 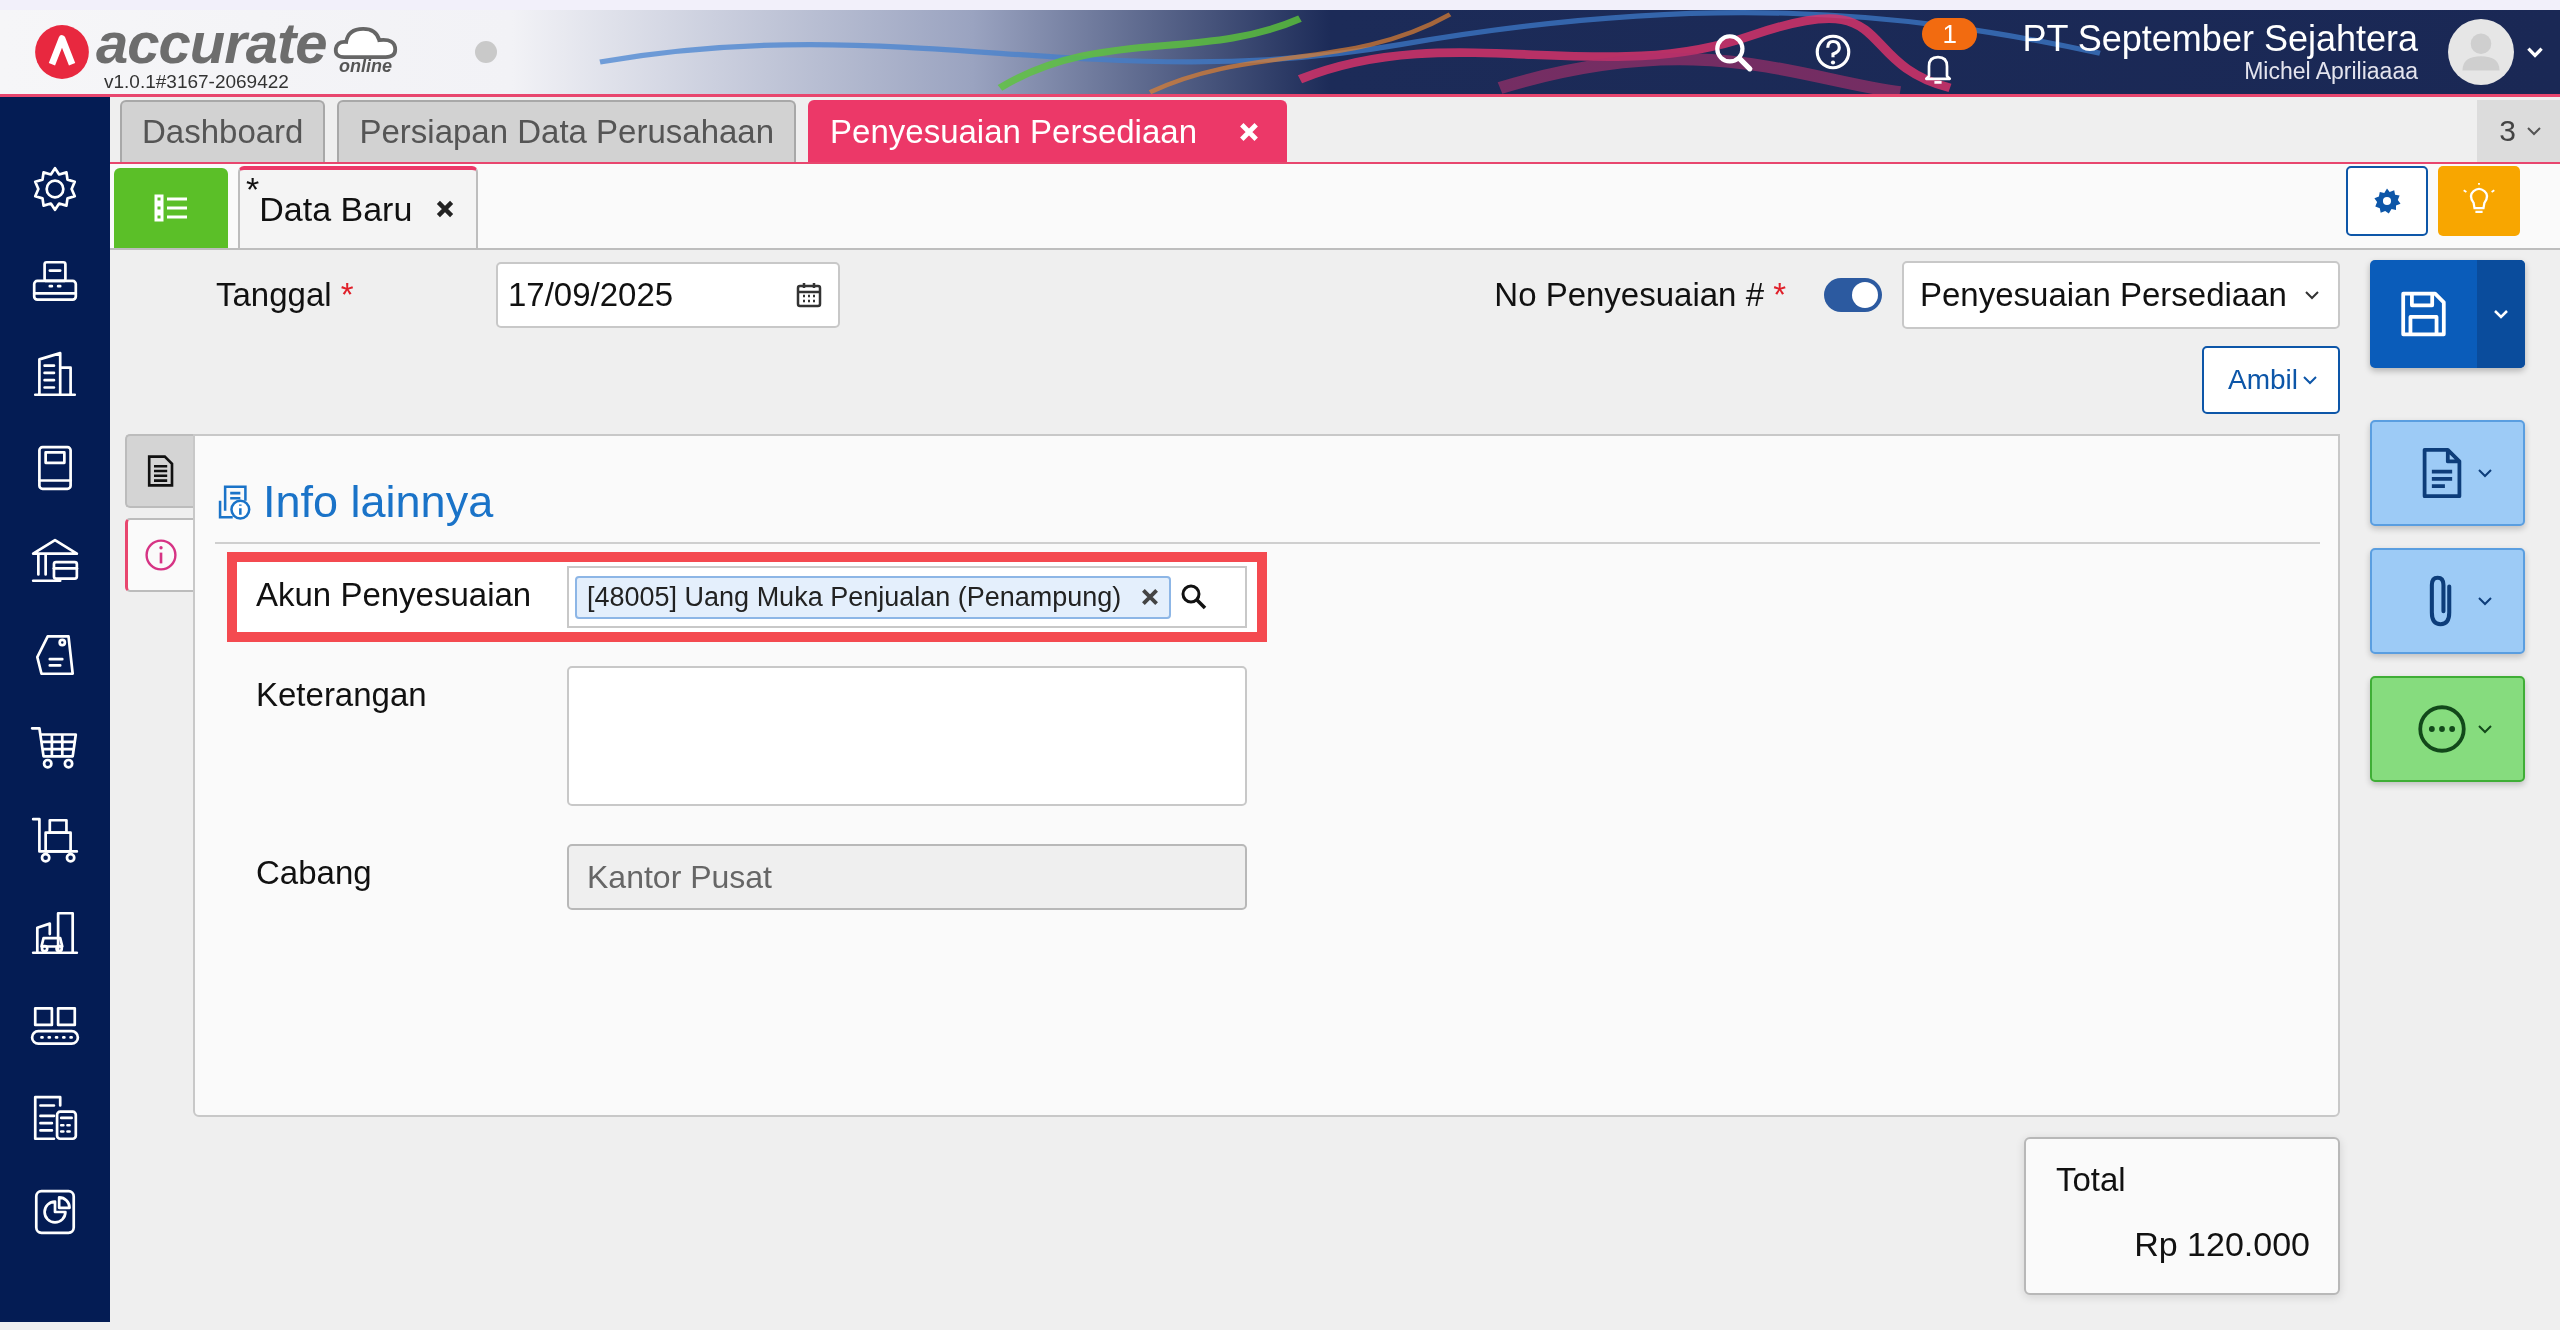 What do you see at coordinates (62, 52) in the screenshot?
I see `logo-icon` at bounding box center [62, 52].